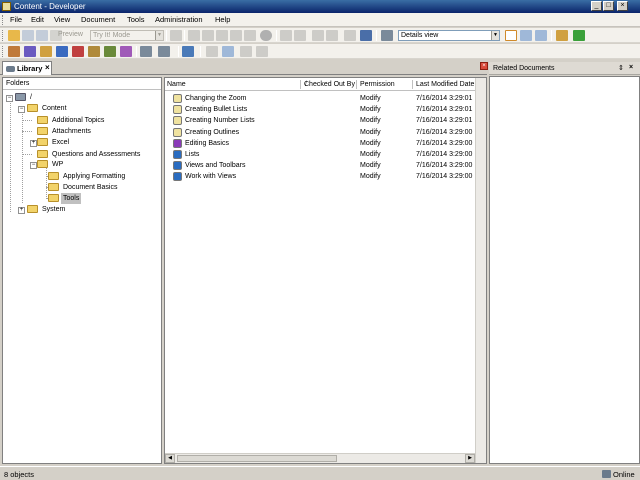 The width and height of the screenshot is (640, 480). What do you see at coordinates (46, 51) in the screenshot?
I see `new-section-icon` at bounding box center [46, 51].